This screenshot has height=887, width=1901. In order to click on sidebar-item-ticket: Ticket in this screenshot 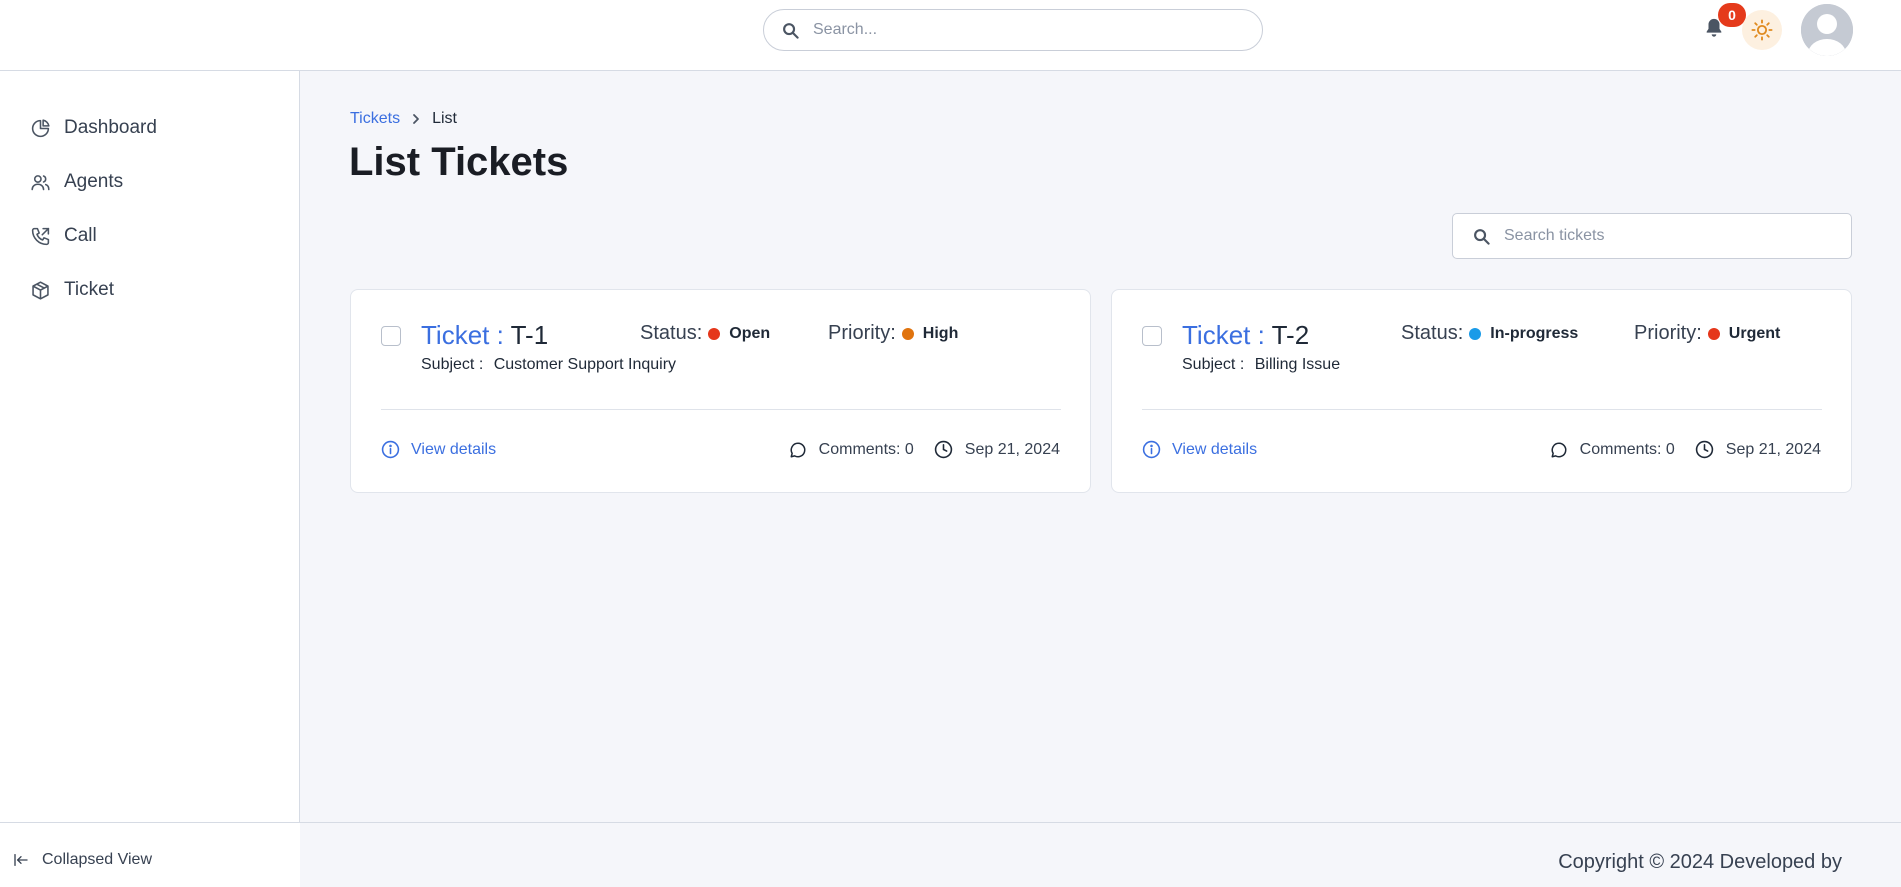, I will do `click(72, 290)`.